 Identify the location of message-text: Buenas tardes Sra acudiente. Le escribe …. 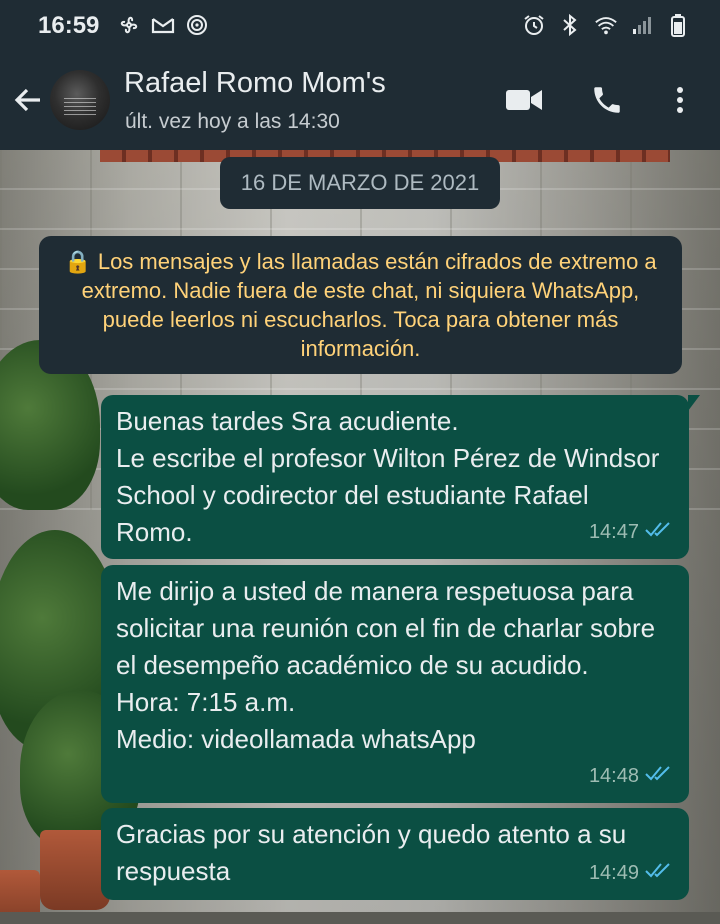
(388, 476).